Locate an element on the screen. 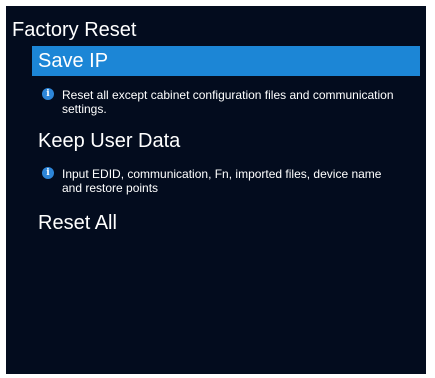 This screenshot has height=378, width=435. menu-item-label: Keep User Data is located at coordinates (109, 141).